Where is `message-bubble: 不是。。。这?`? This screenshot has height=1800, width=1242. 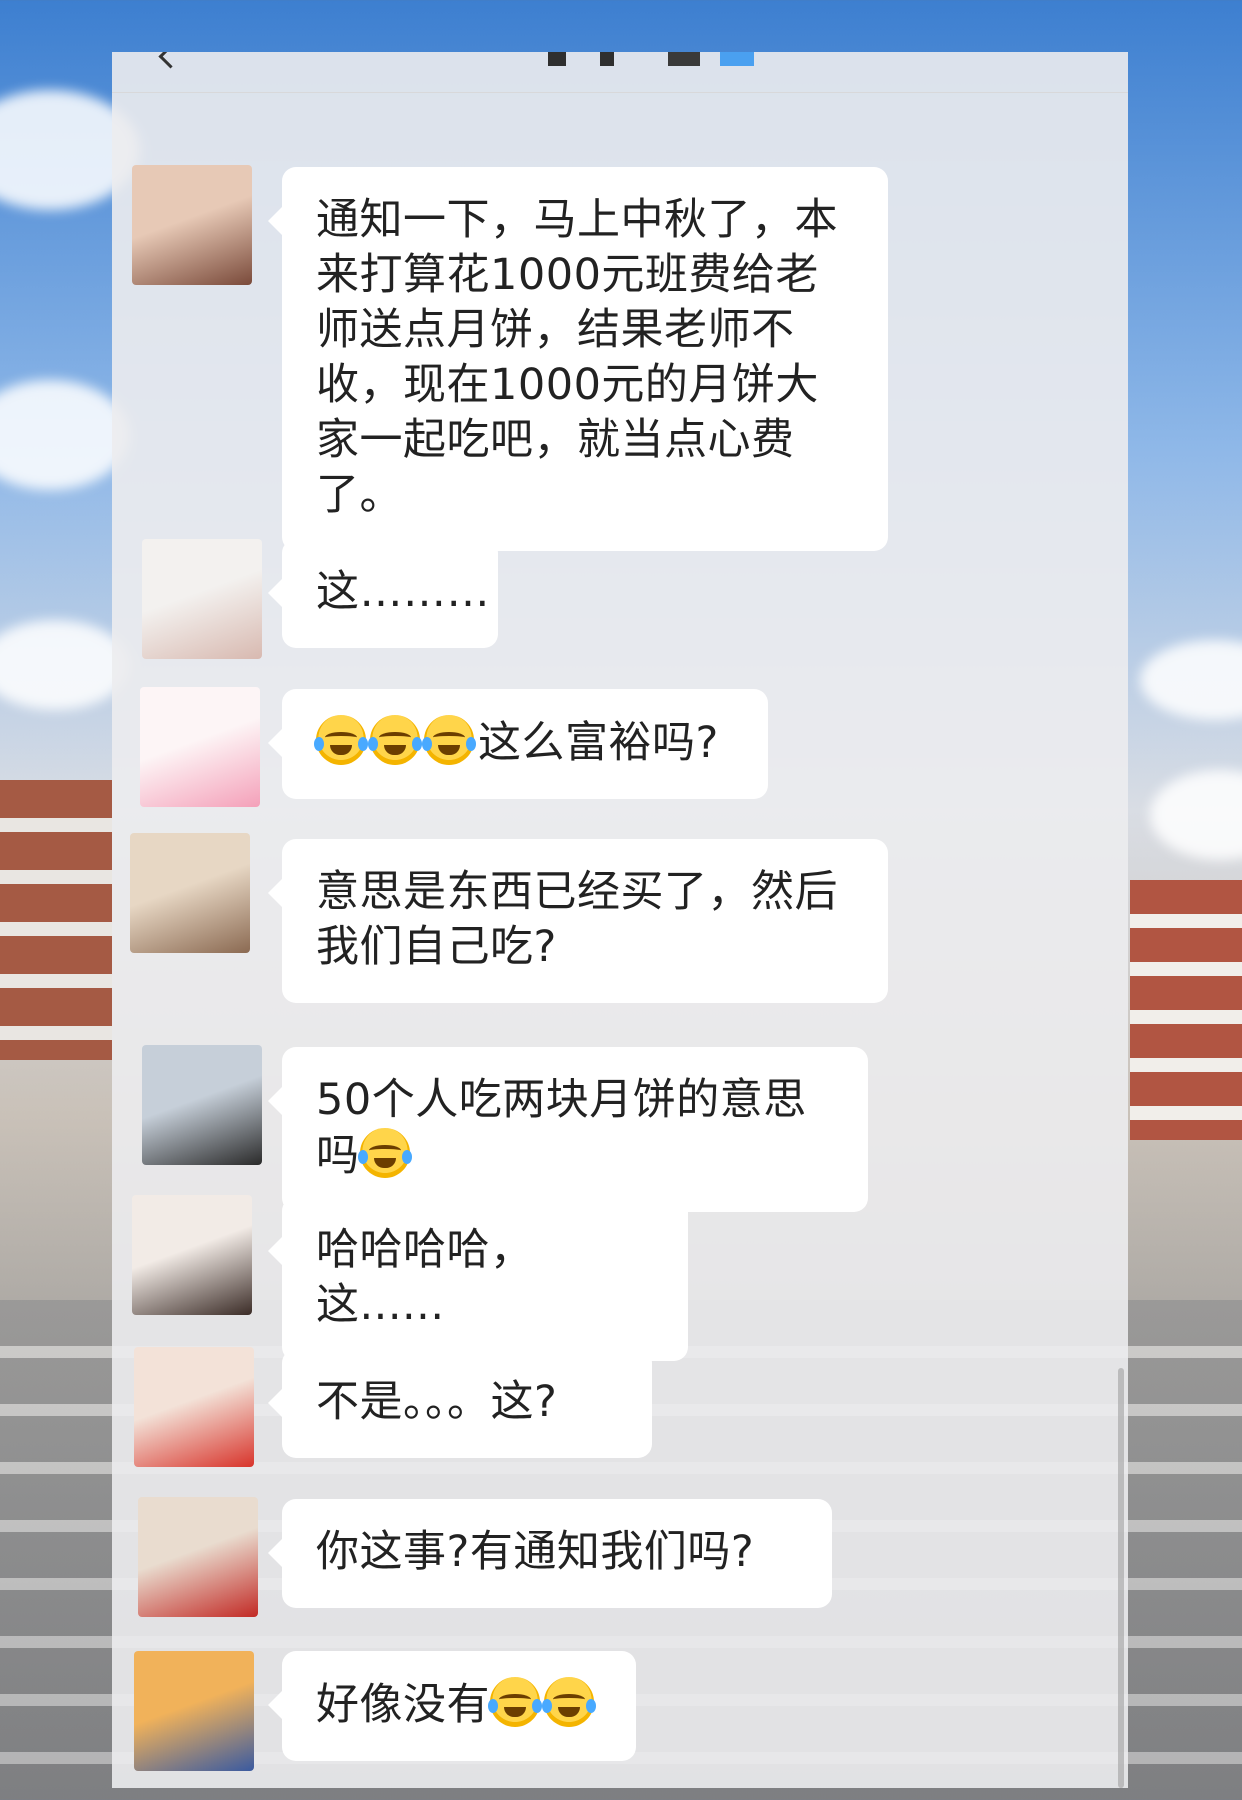
message-bubble: 不是。。。这? is located at coordinates (460, 1403).